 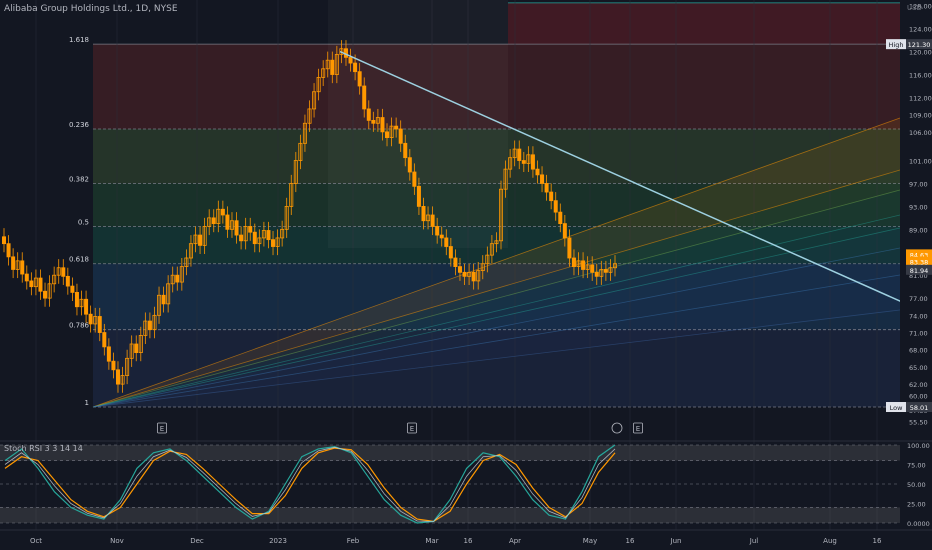 I want to click on price-tag-value: 81.94, so click(x=919, y=271).